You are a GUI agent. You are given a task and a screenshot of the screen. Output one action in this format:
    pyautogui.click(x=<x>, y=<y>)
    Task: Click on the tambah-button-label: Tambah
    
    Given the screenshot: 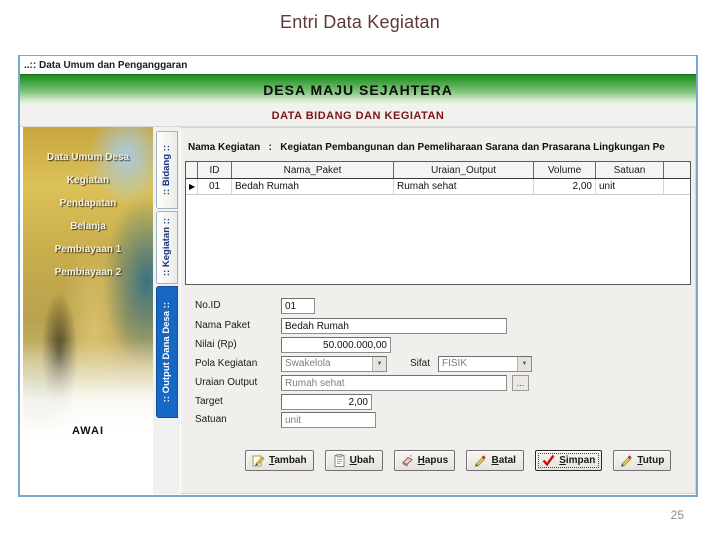 What is the action you would take?
    pyautogui.click(x=288, y=460)
    